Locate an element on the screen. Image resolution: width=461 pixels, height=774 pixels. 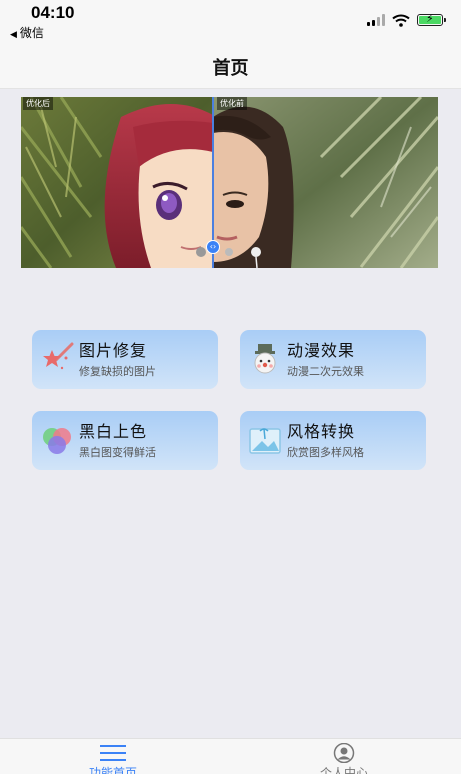
color-circles-icon is located at coordinates (57, 441).